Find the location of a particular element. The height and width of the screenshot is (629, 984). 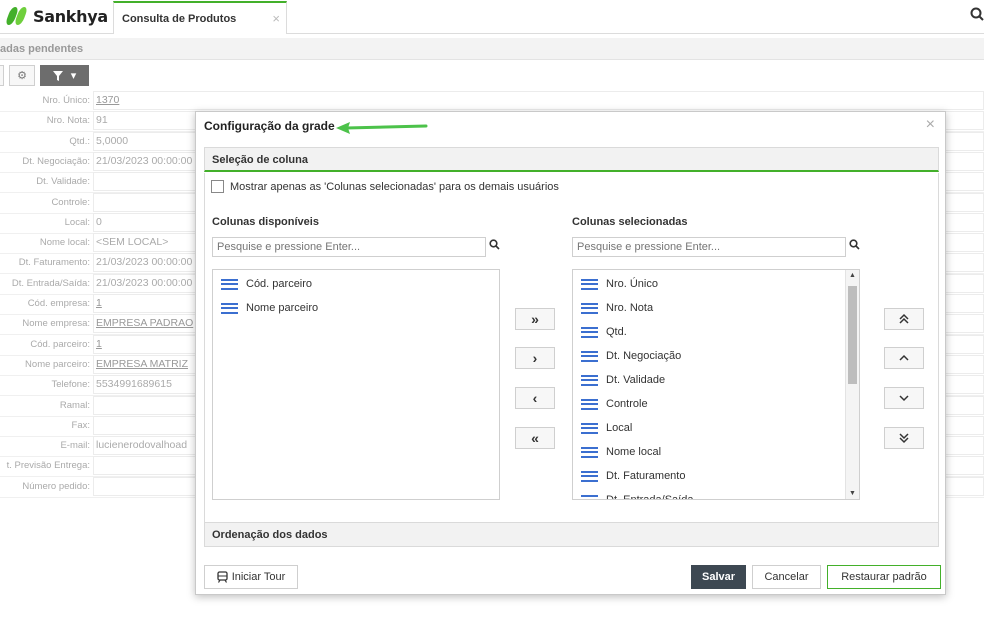

pending-label: adas pendentes is located at coordinates (42, 49).